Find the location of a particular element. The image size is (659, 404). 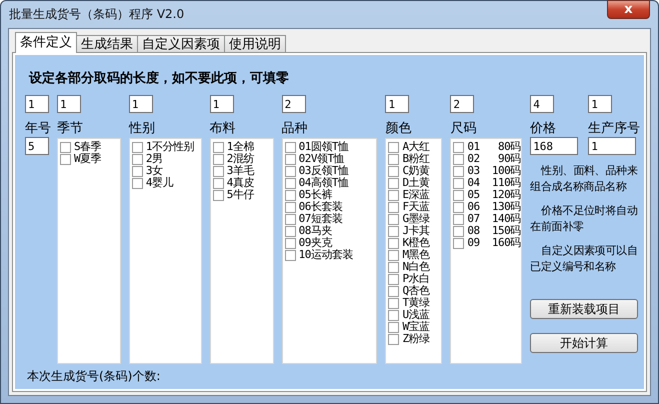

list-item: D土黄 is located at coordinates (416, 183).